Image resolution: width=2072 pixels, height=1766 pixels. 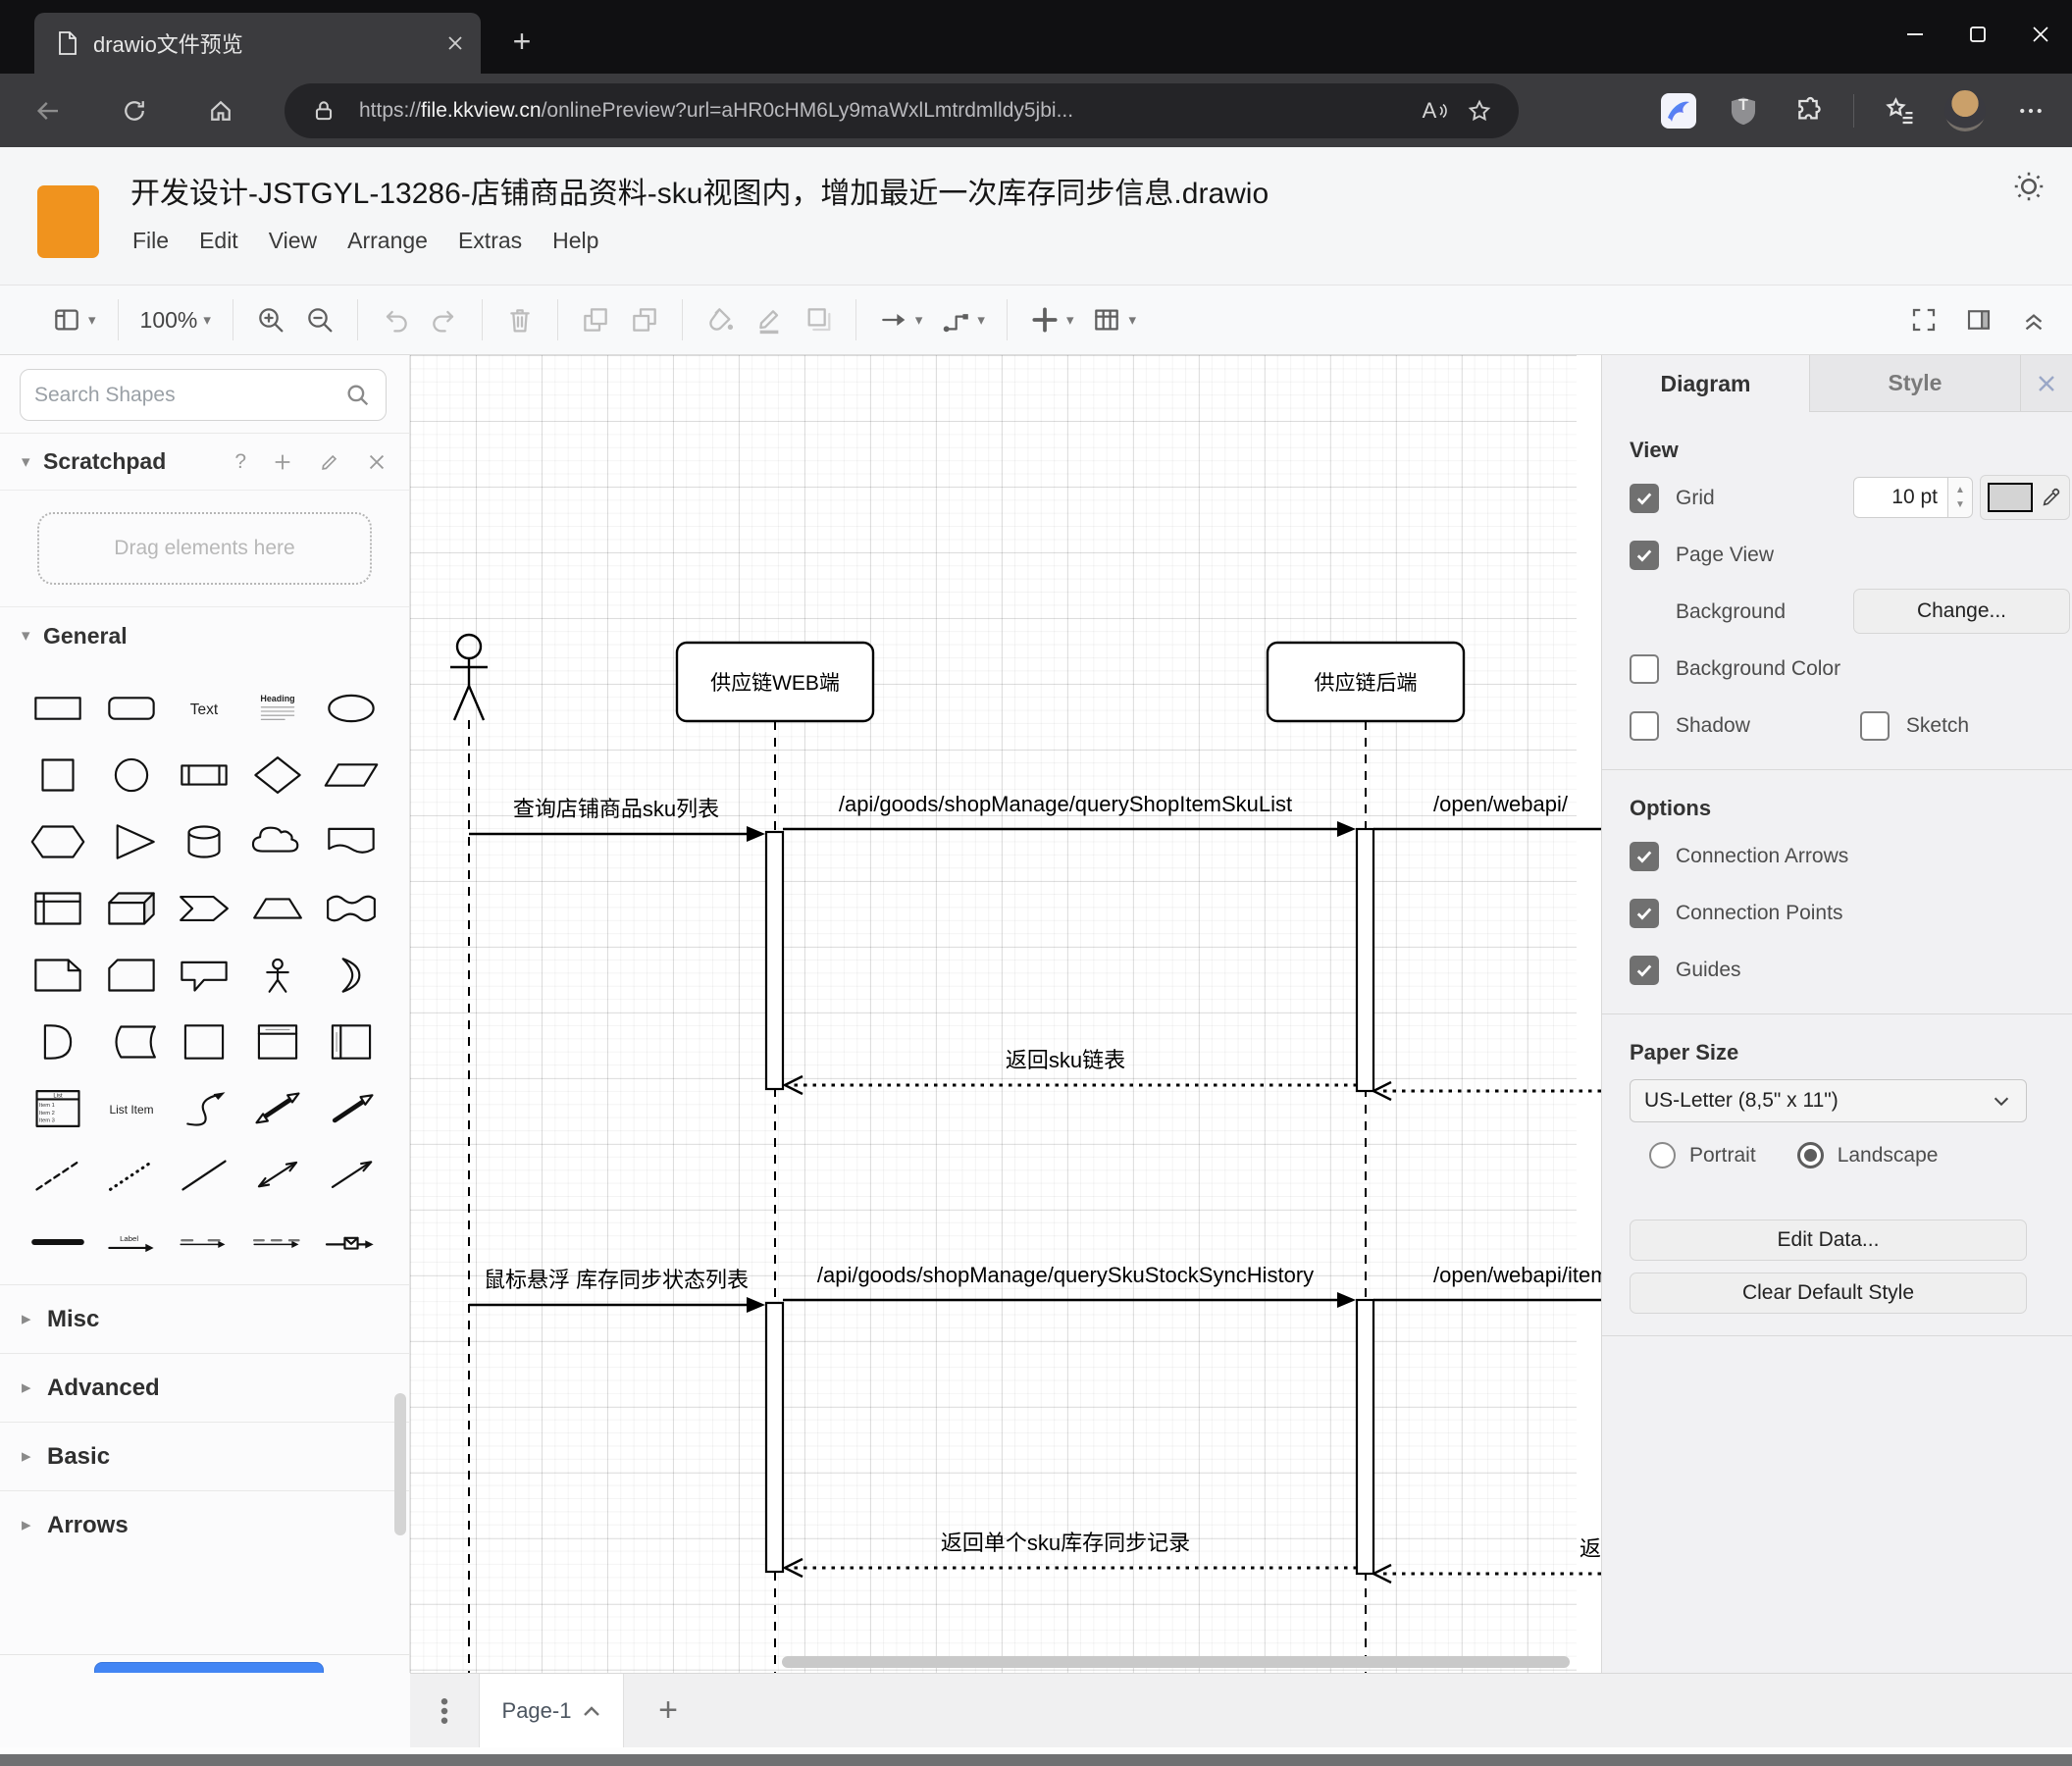 What do you see at coordinates (351, 1175) in the screenshot?
I see `shape-directional-connector` at bounding box center [351, 1175].